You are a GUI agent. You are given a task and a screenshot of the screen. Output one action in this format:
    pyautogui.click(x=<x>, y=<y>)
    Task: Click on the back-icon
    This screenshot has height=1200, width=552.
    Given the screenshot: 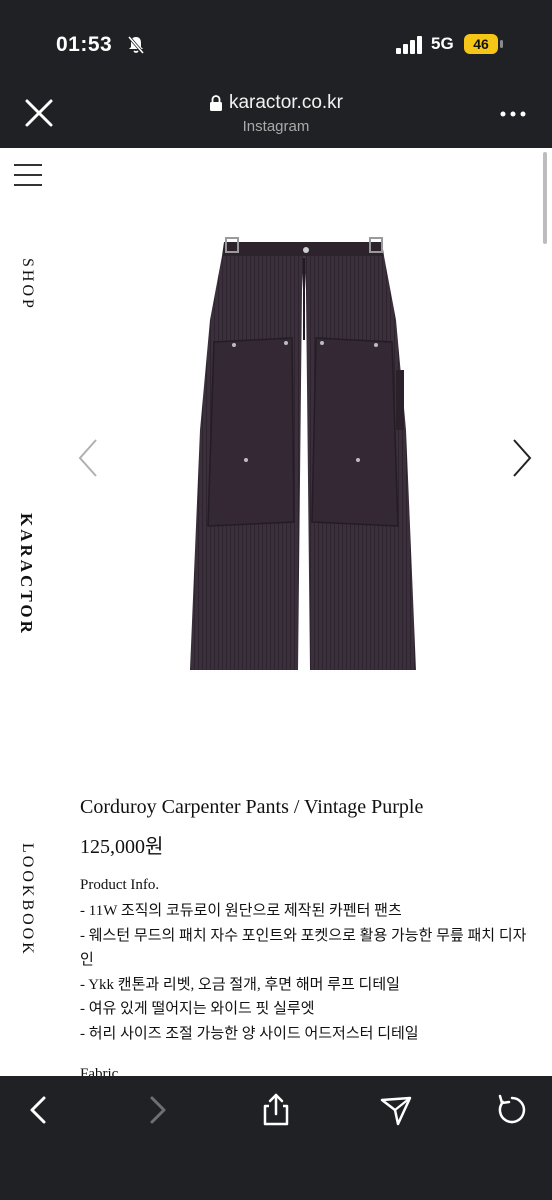 What is the action you would take?
    pyautogui.click(x=38, y=1110)
    